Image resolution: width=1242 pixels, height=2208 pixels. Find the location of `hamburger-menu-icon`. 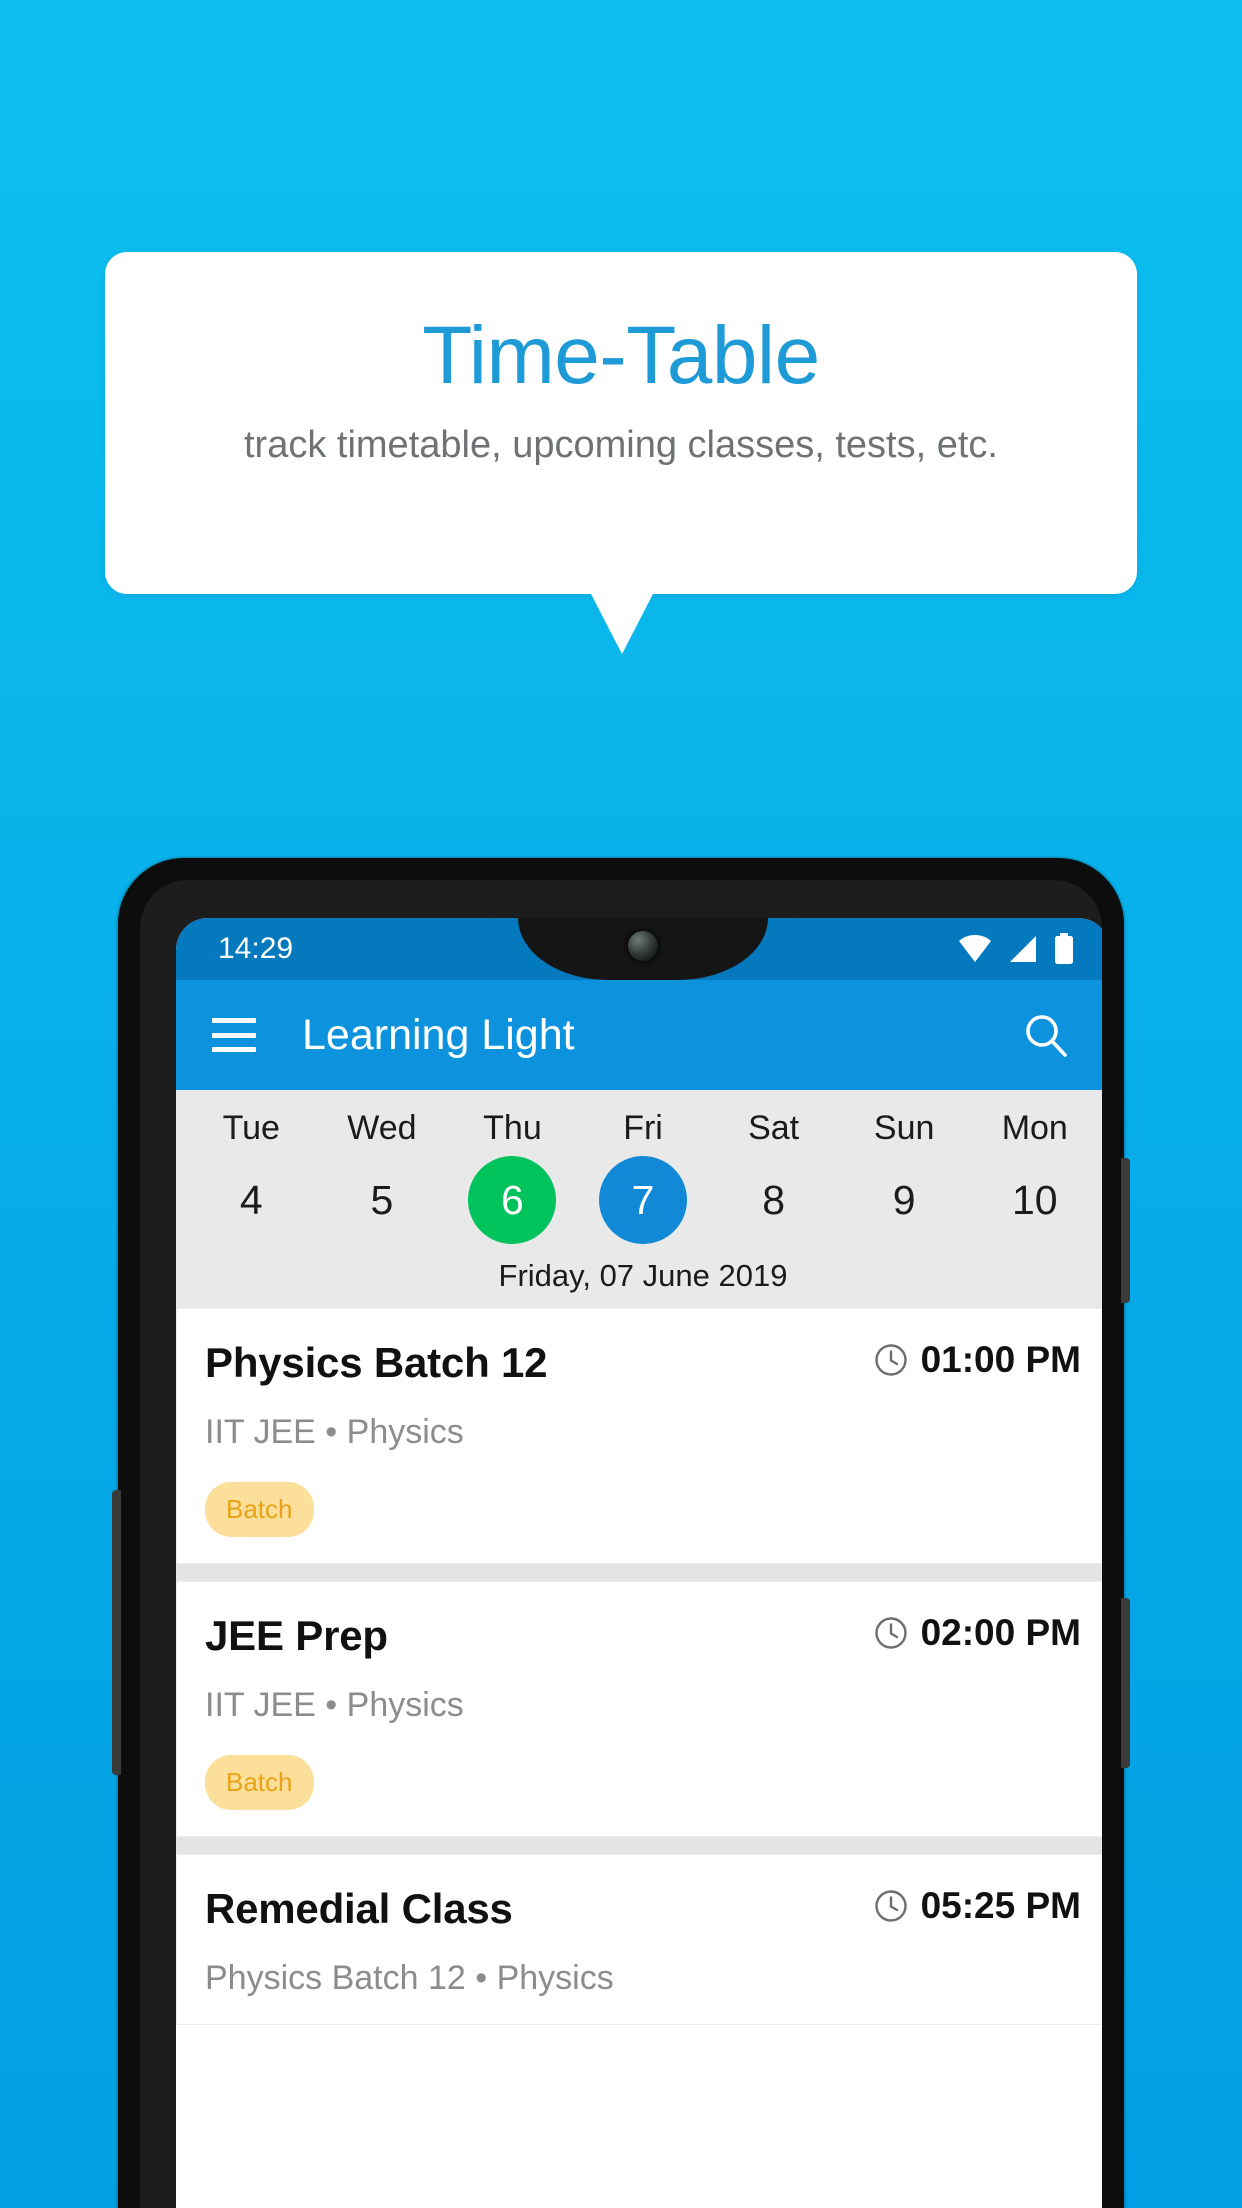

hamburger-menu-icon is located at coordinates (234, 1035).